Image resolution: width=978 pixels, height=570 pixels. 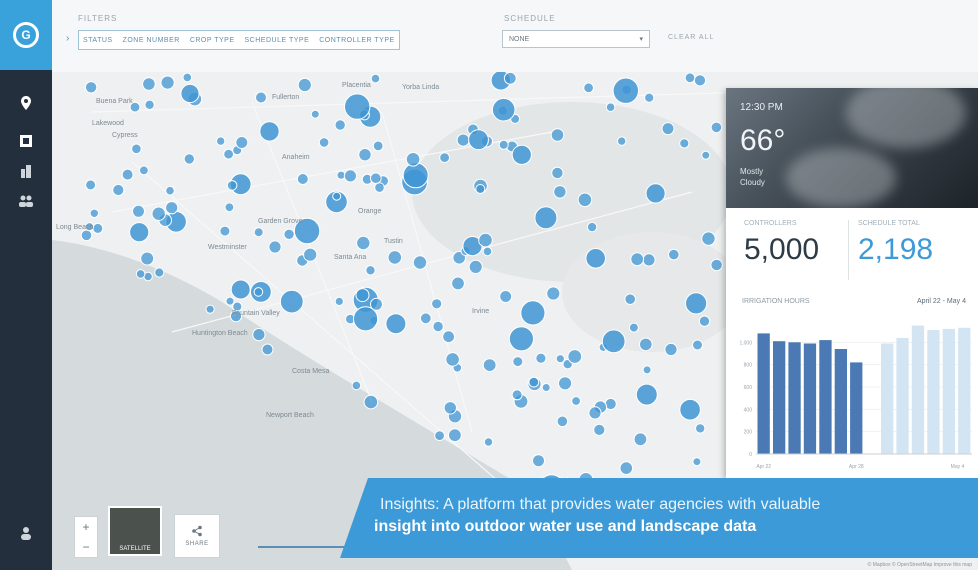 What do you see at coordinates (277, 40) in the screenshot?
I see `filter-chip-schedule-type: SCHEDULE TYPE` at bounding box center [277, 40].